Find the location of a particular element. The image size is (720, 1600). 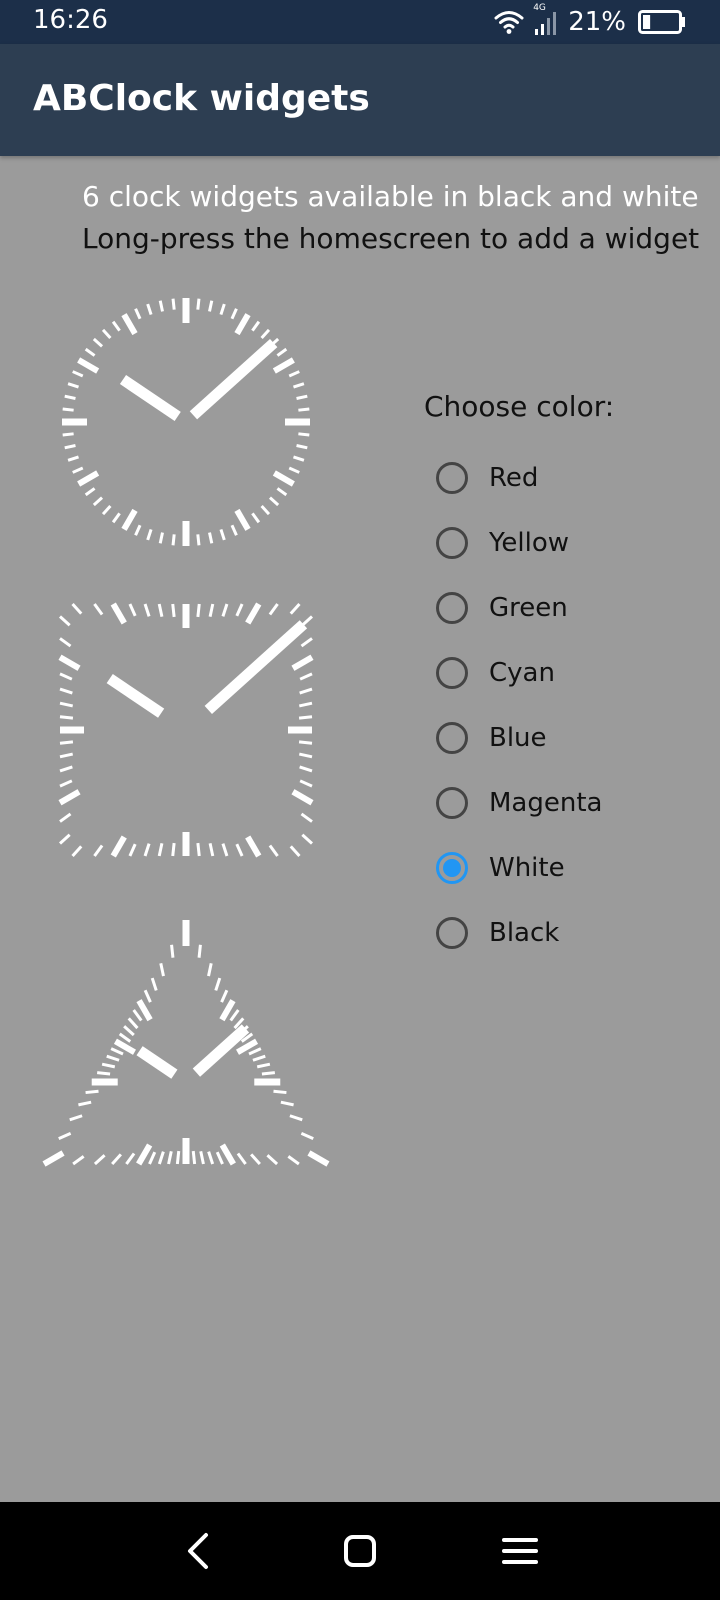

back-icon is located at coordinates (200, 1551).